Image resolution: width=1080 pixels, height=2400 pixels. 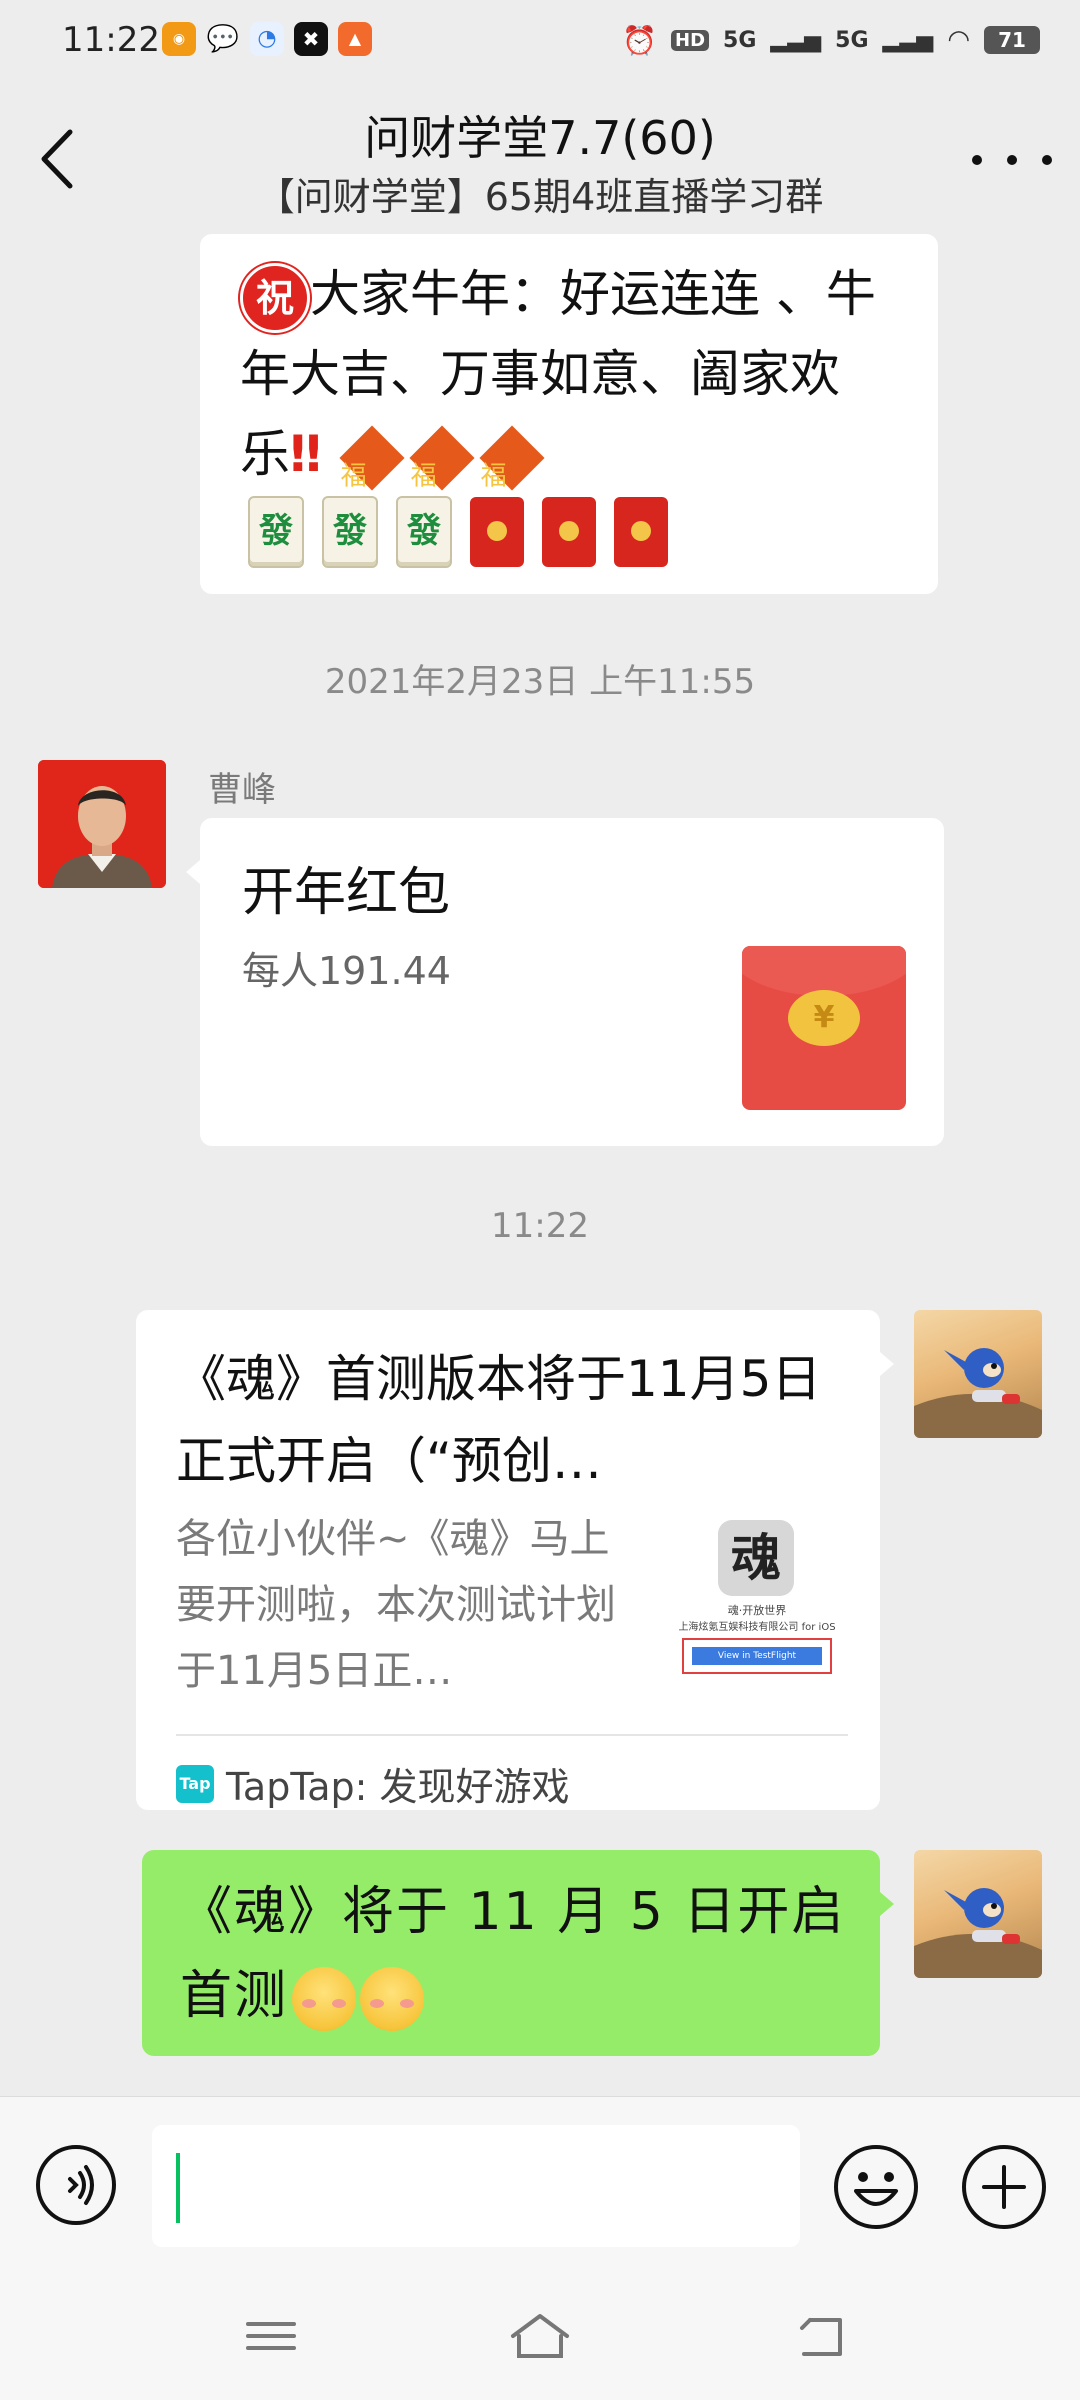 I want to click on home-icon, so click(x=540, y=2336).